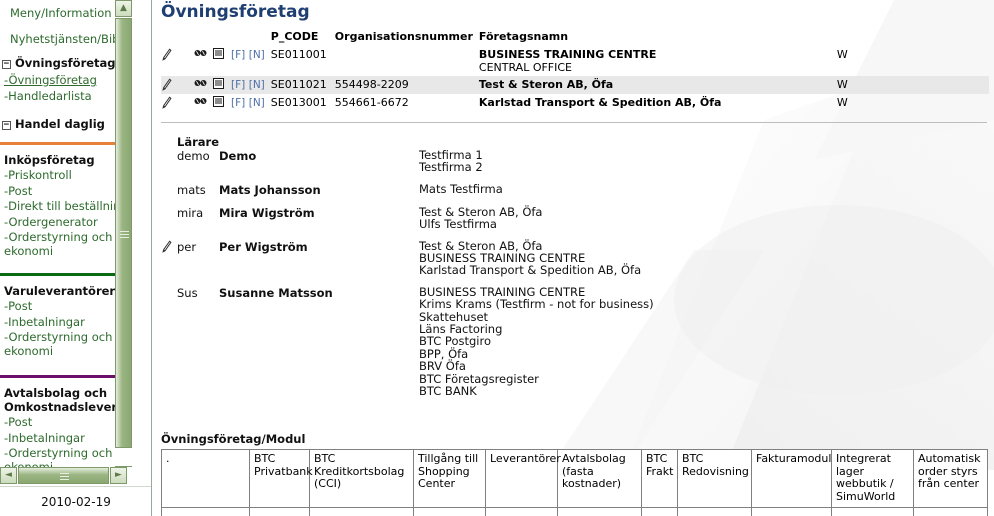 This screenshot has width=994, height=516. What do you see at coordinates (49, 160) in the screenshot?
I see `sidebar-heading-inkopsforetag: Inköpsföretag` at bounding box center [49, 160].